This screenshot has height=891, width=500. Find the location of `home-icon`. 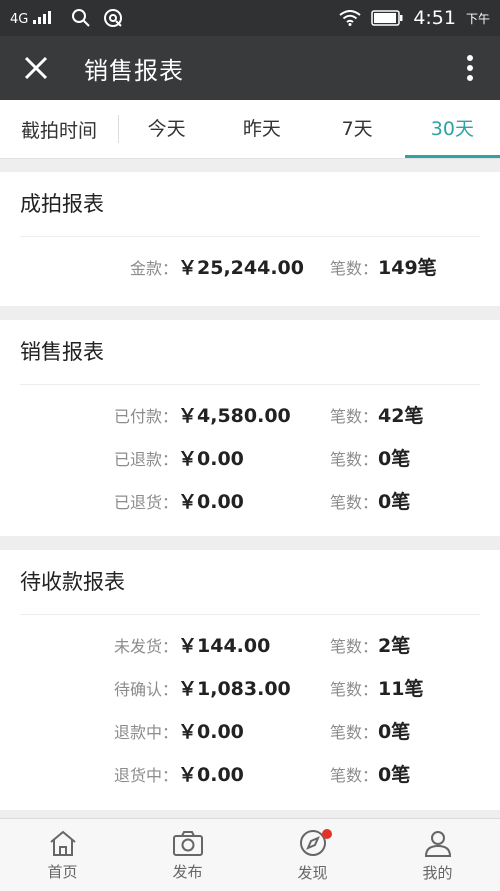

home-icon is located at coordinates (63, 843).